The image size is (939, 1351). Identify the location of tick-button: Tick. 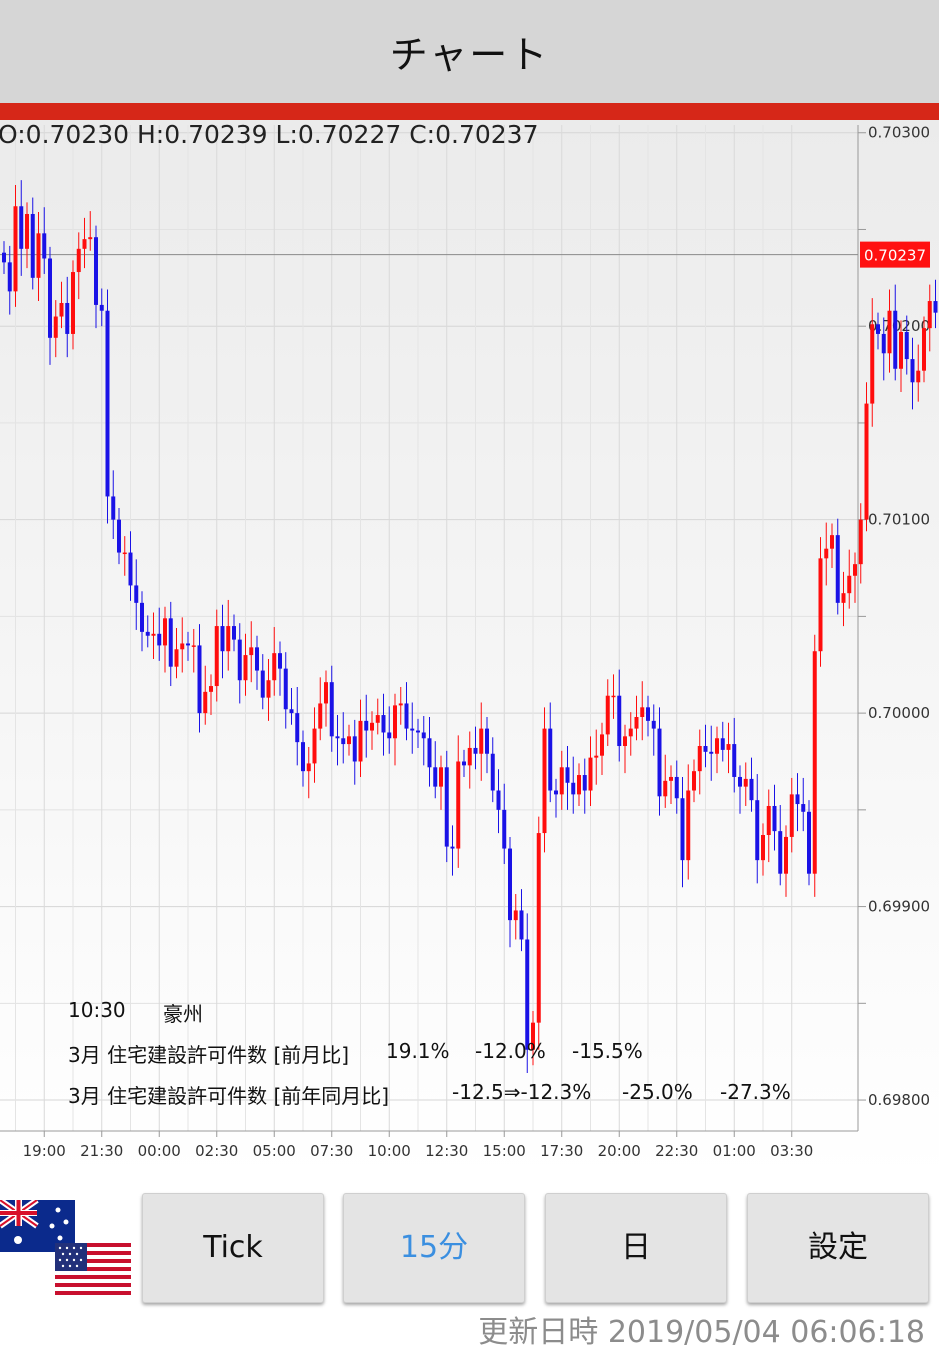
(233, 1248).